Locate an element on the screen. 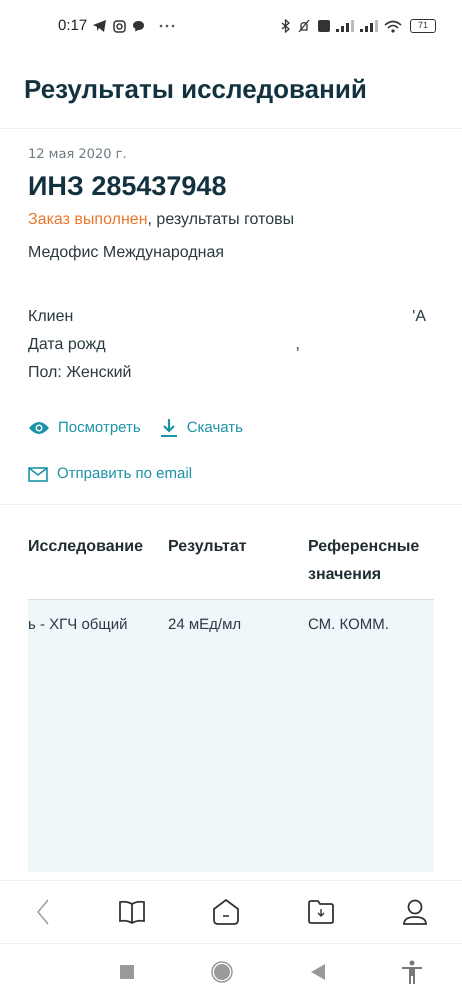 The height and width of the screenshot is (1000, 462). download-link: Скачать is located at coordinates (200, 427).